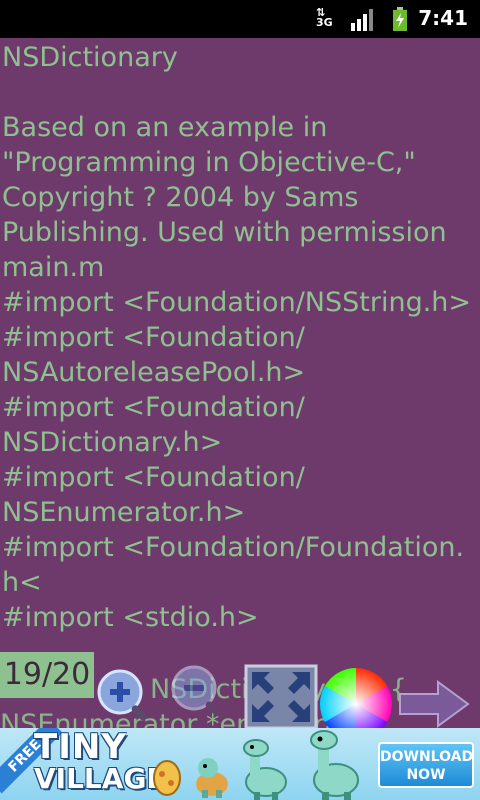  What do you see at coordinates (427, 757) in the screenshot?
I see `download-label-line1: DOWNLOAD` at bounding box center [427, 757].